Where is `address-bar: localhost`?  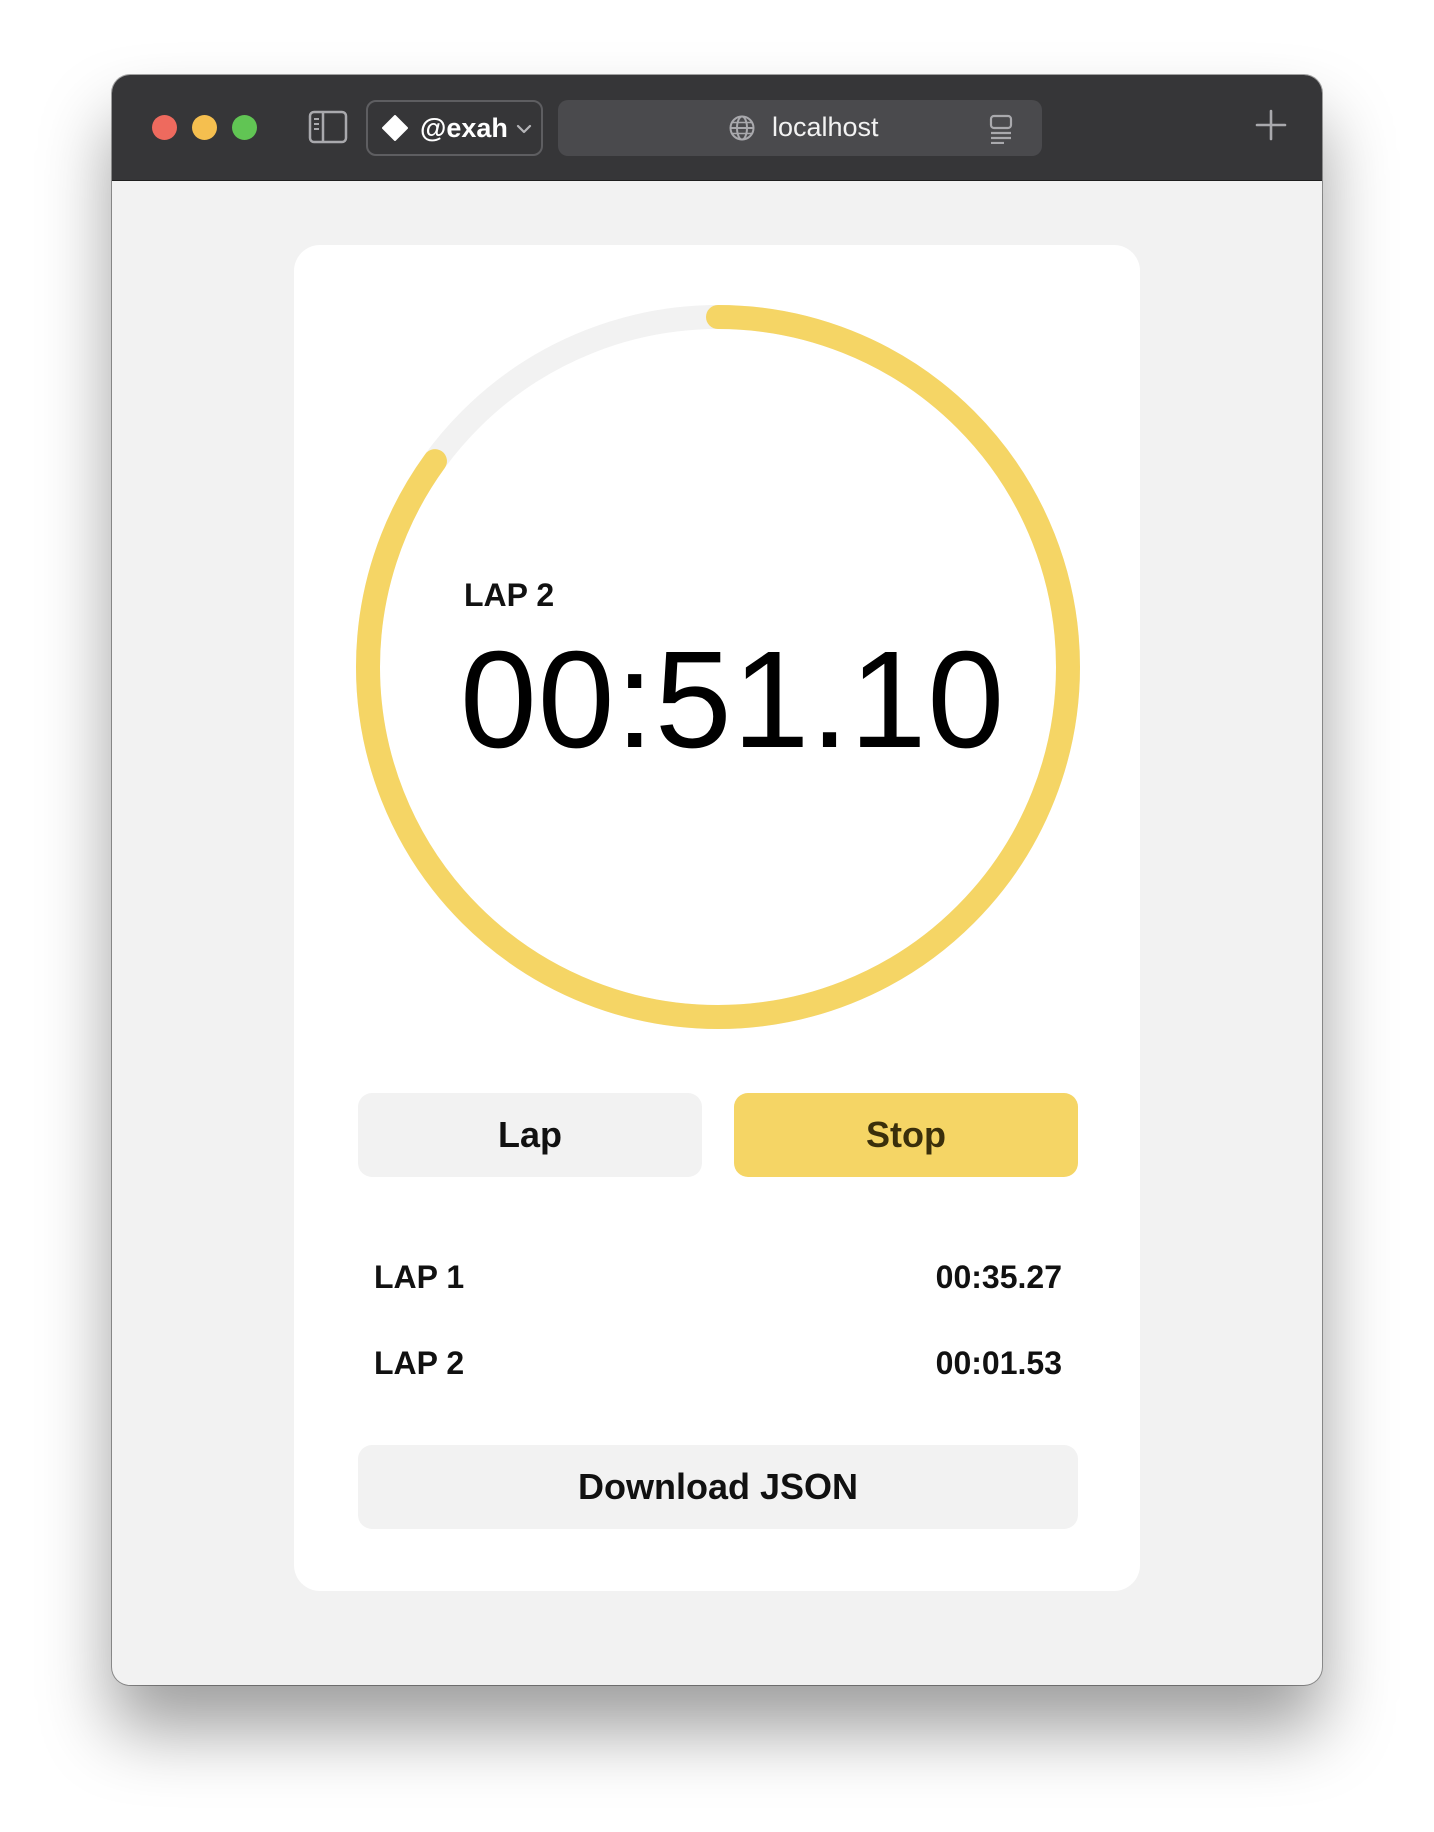 address-bar: localhost is located at coordinates (800, 128).